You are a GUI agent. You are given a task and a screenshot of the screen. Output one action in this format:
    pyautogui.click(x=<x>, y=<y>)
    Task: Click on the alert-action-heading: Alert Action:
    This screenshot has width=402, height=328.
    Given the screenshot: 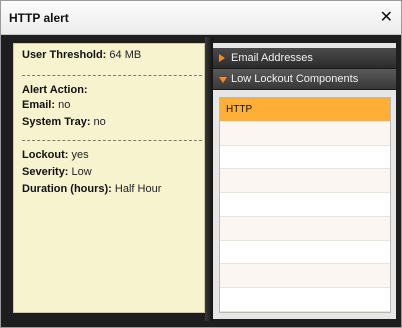 What is the action you would take?
    pyautogui.click(x=55, y=90)
    